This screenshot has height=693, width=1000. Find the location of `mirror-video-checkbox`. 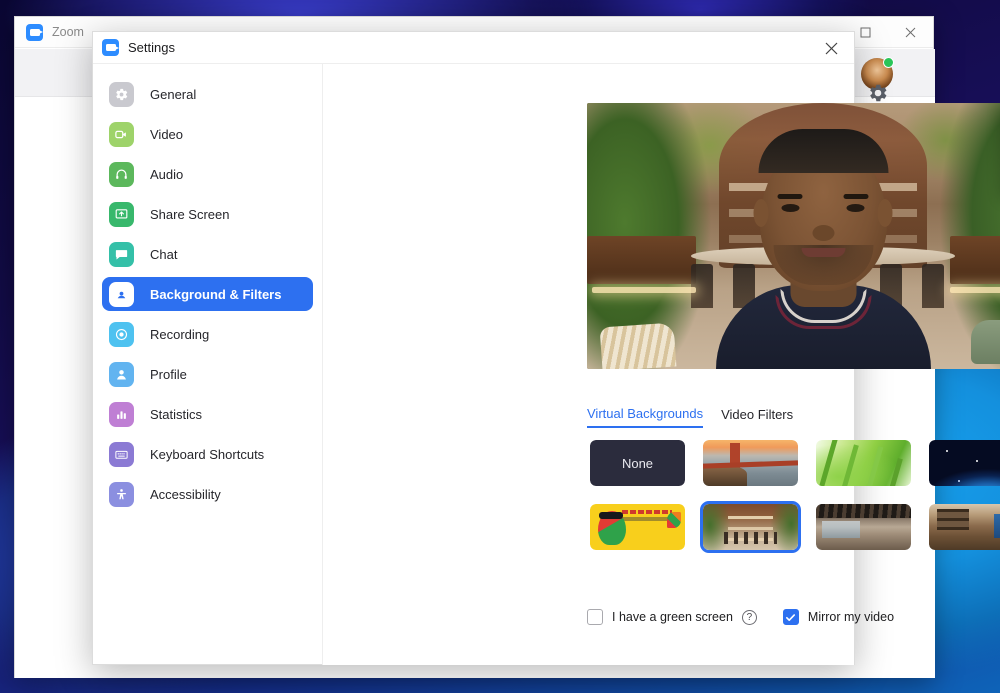

mirror-video-checkbox is located at coordinates (790, 617).